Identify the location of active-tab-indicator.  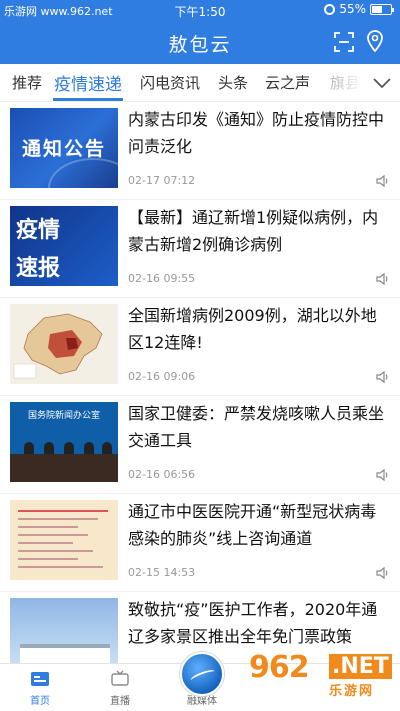
(88, 99).